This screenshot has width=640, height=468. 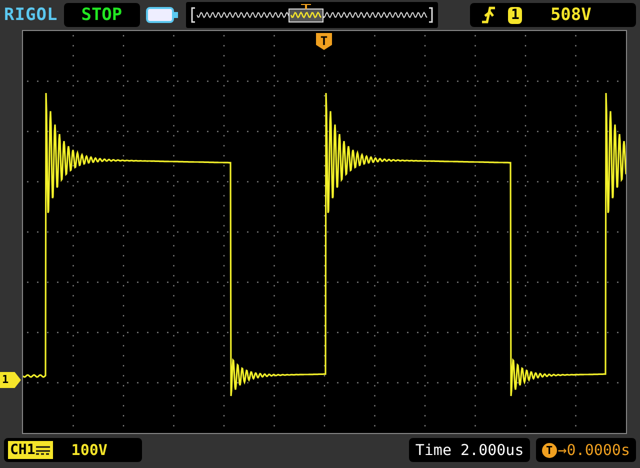 I want to click on channel-marker: 1, so click(x=10, y=380).